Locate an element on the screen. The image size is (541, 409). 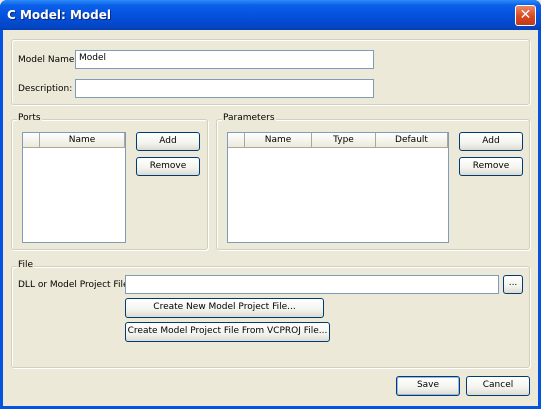
file-path-field is located at coordinates (312, 284).